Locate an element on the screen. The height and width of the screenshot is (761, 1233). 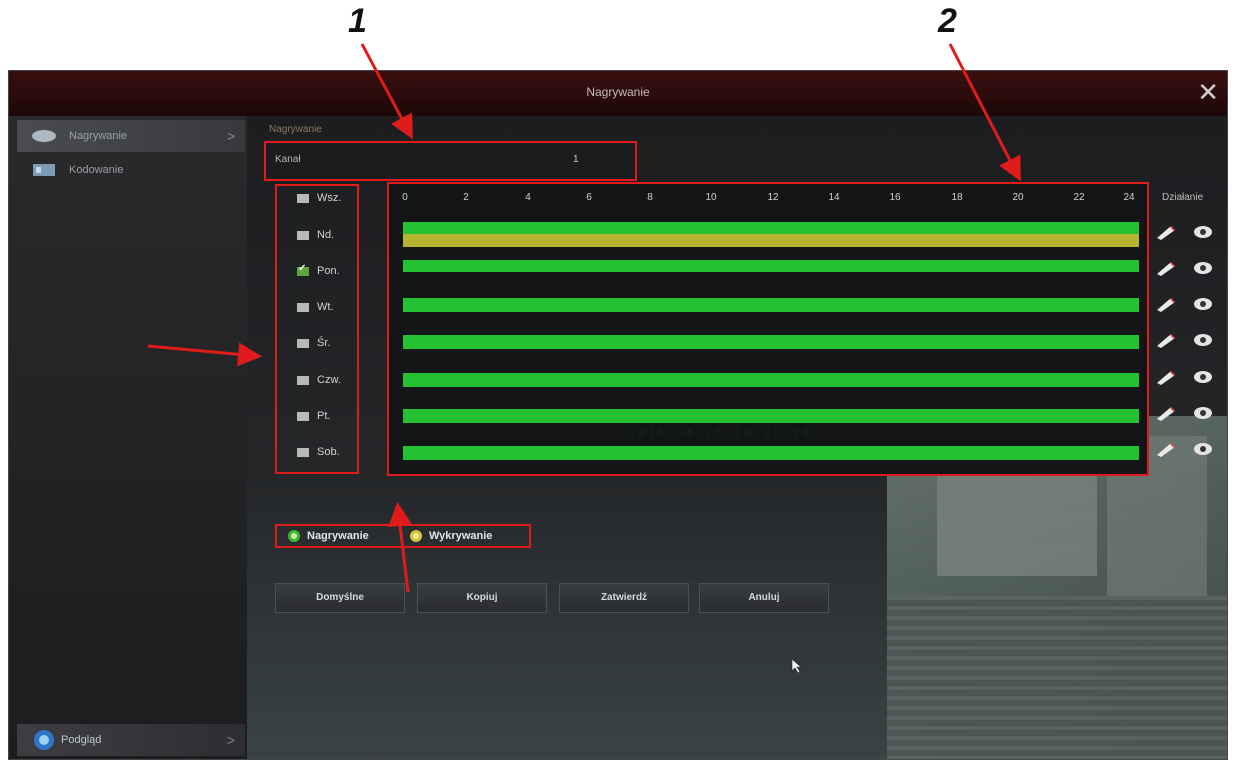
action-header: Działanie is located at coordinates (1183, 197).